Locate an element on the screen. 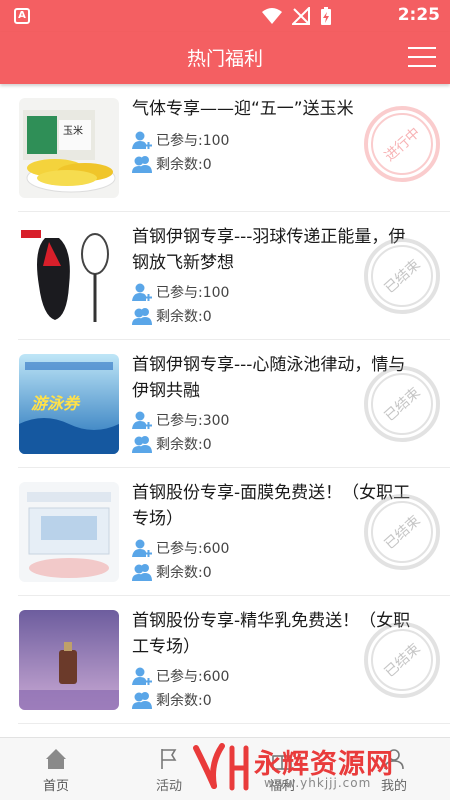 The height and width of the screenshot is (800, 450). svg-text: 玉米 is located at coordinates (73, 130).